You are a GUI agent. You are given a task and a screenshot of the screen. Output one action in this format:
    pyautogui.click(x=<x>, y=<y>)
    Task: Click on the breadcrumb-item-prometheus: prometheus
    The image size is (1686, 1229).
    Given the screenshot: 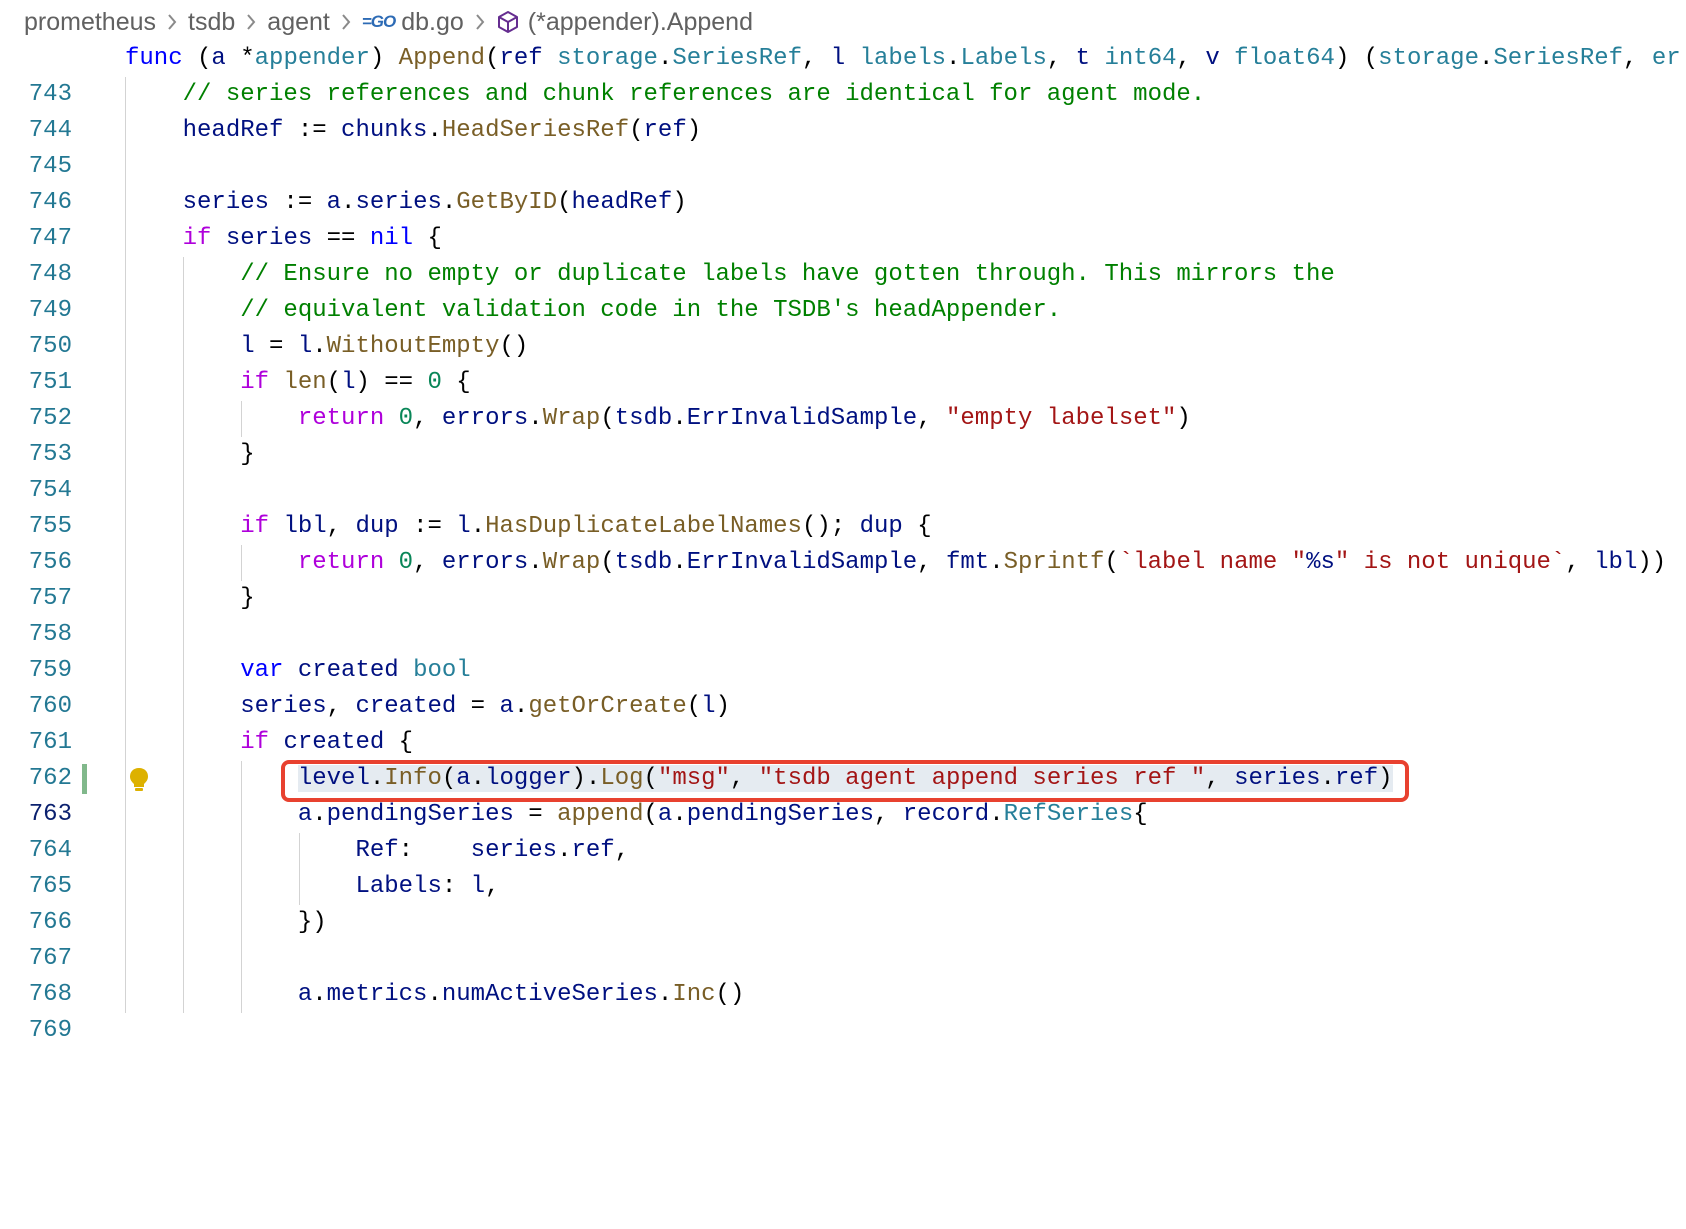 What is the action you would take?
    pyautogui.click(x=90, y=22)
    